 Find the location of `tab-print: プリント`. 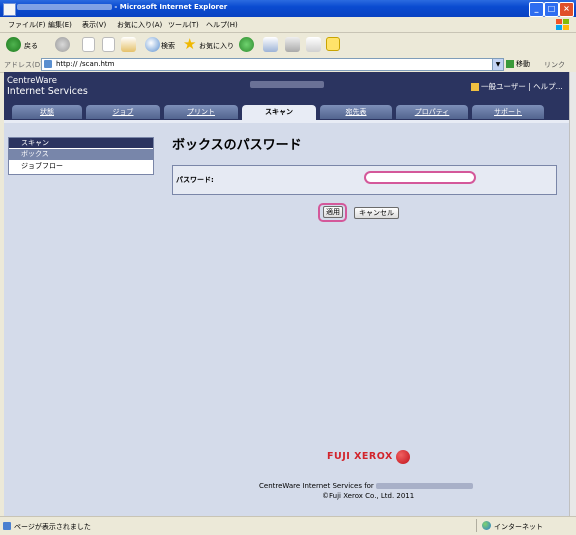

tab-print: プリント is located at coordinates (201, 112).